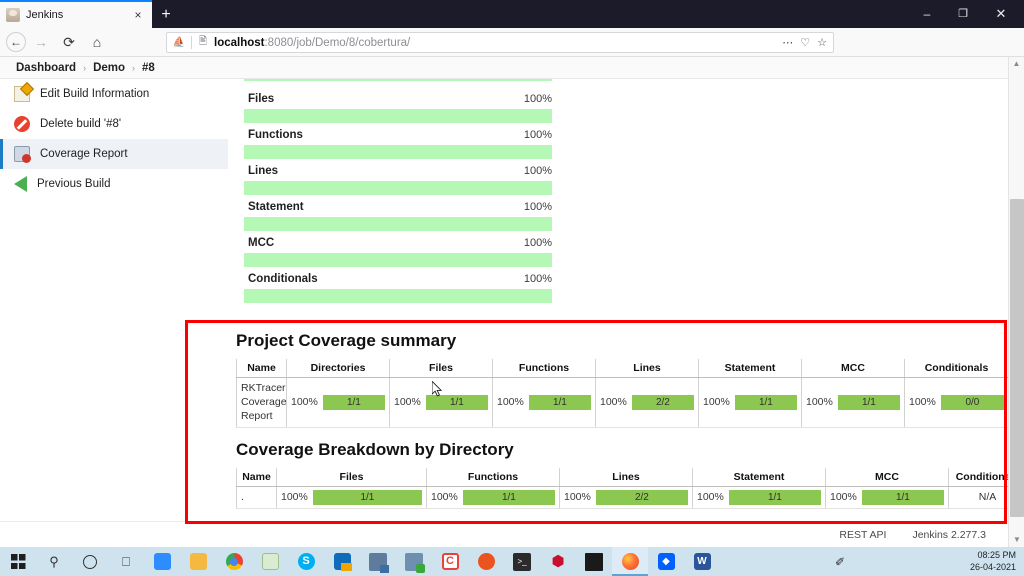 The width and height of the screenshot is (1024, 576). Describe the element at coordinates (414, 561) in the screenshot. I see `secure-app-icon` at that location.